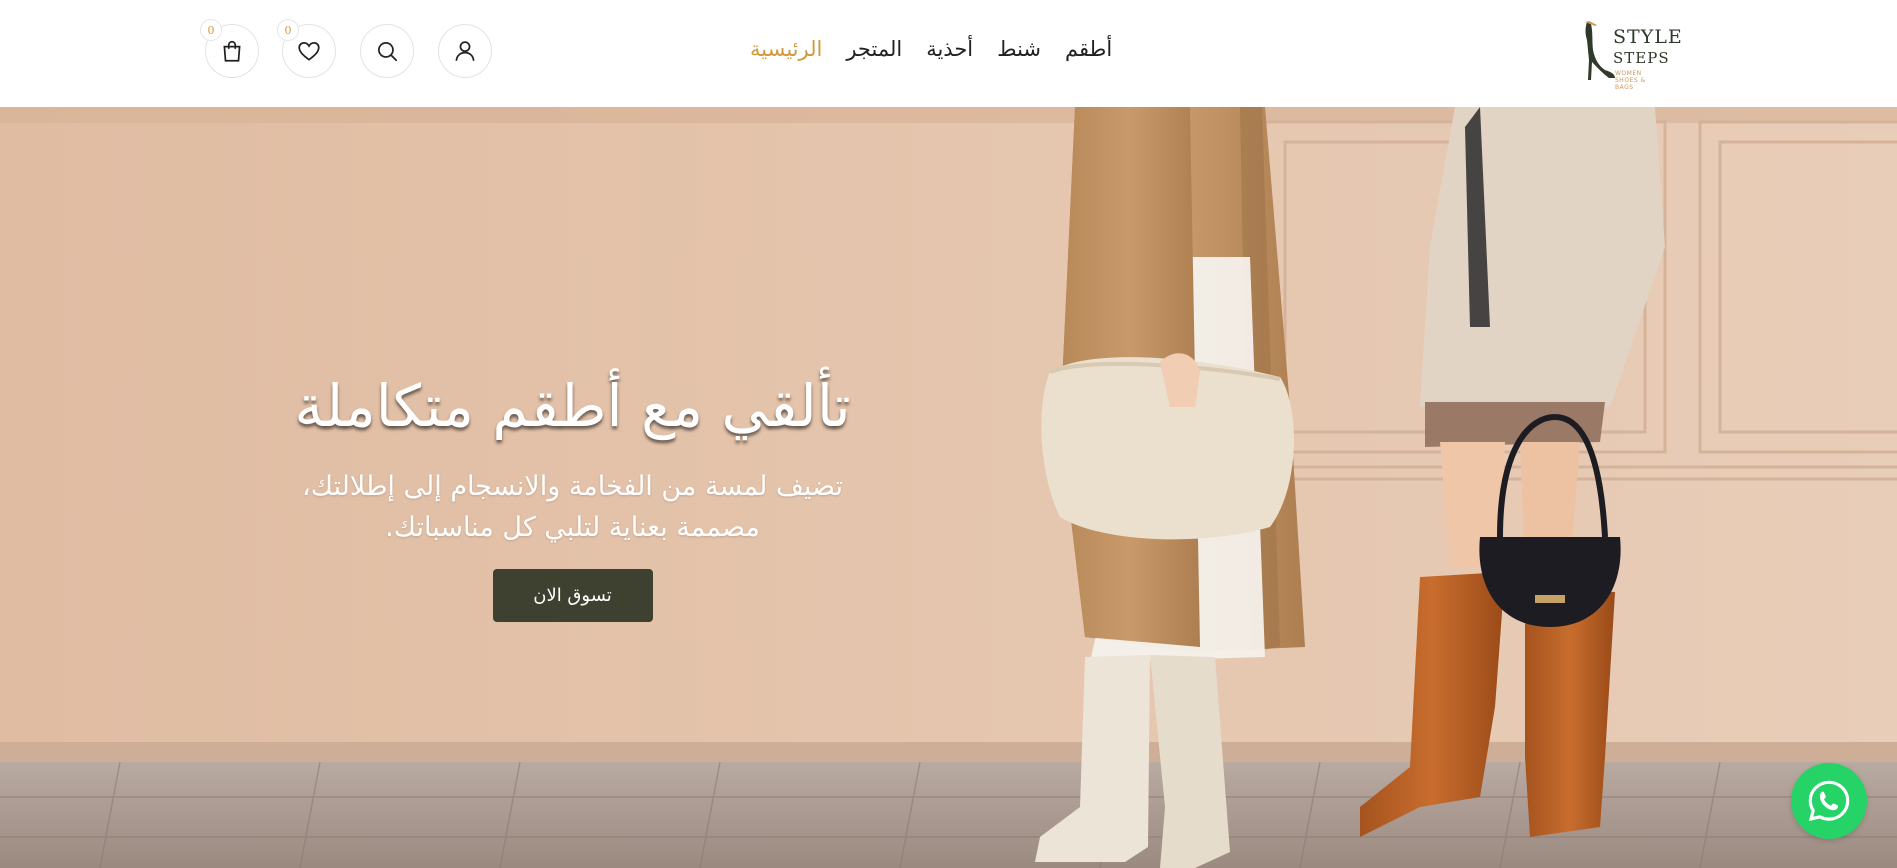  Describe the element at coordinates (949, 49) in the screenshot. I see `nav-item-shoes: أحذية` at that location.